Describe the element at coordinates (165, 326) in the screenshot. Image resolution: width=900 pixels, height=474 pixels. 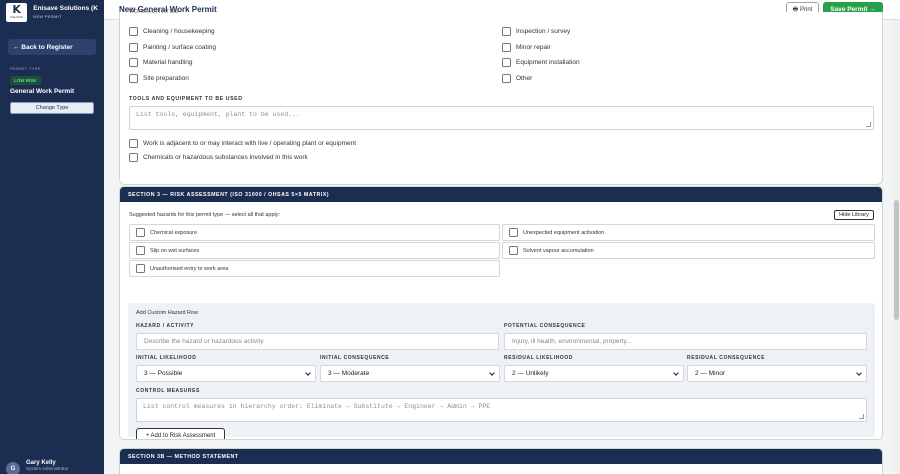
I see `hazard-activity-label: HAZARD / ACTIVITY` at that location.